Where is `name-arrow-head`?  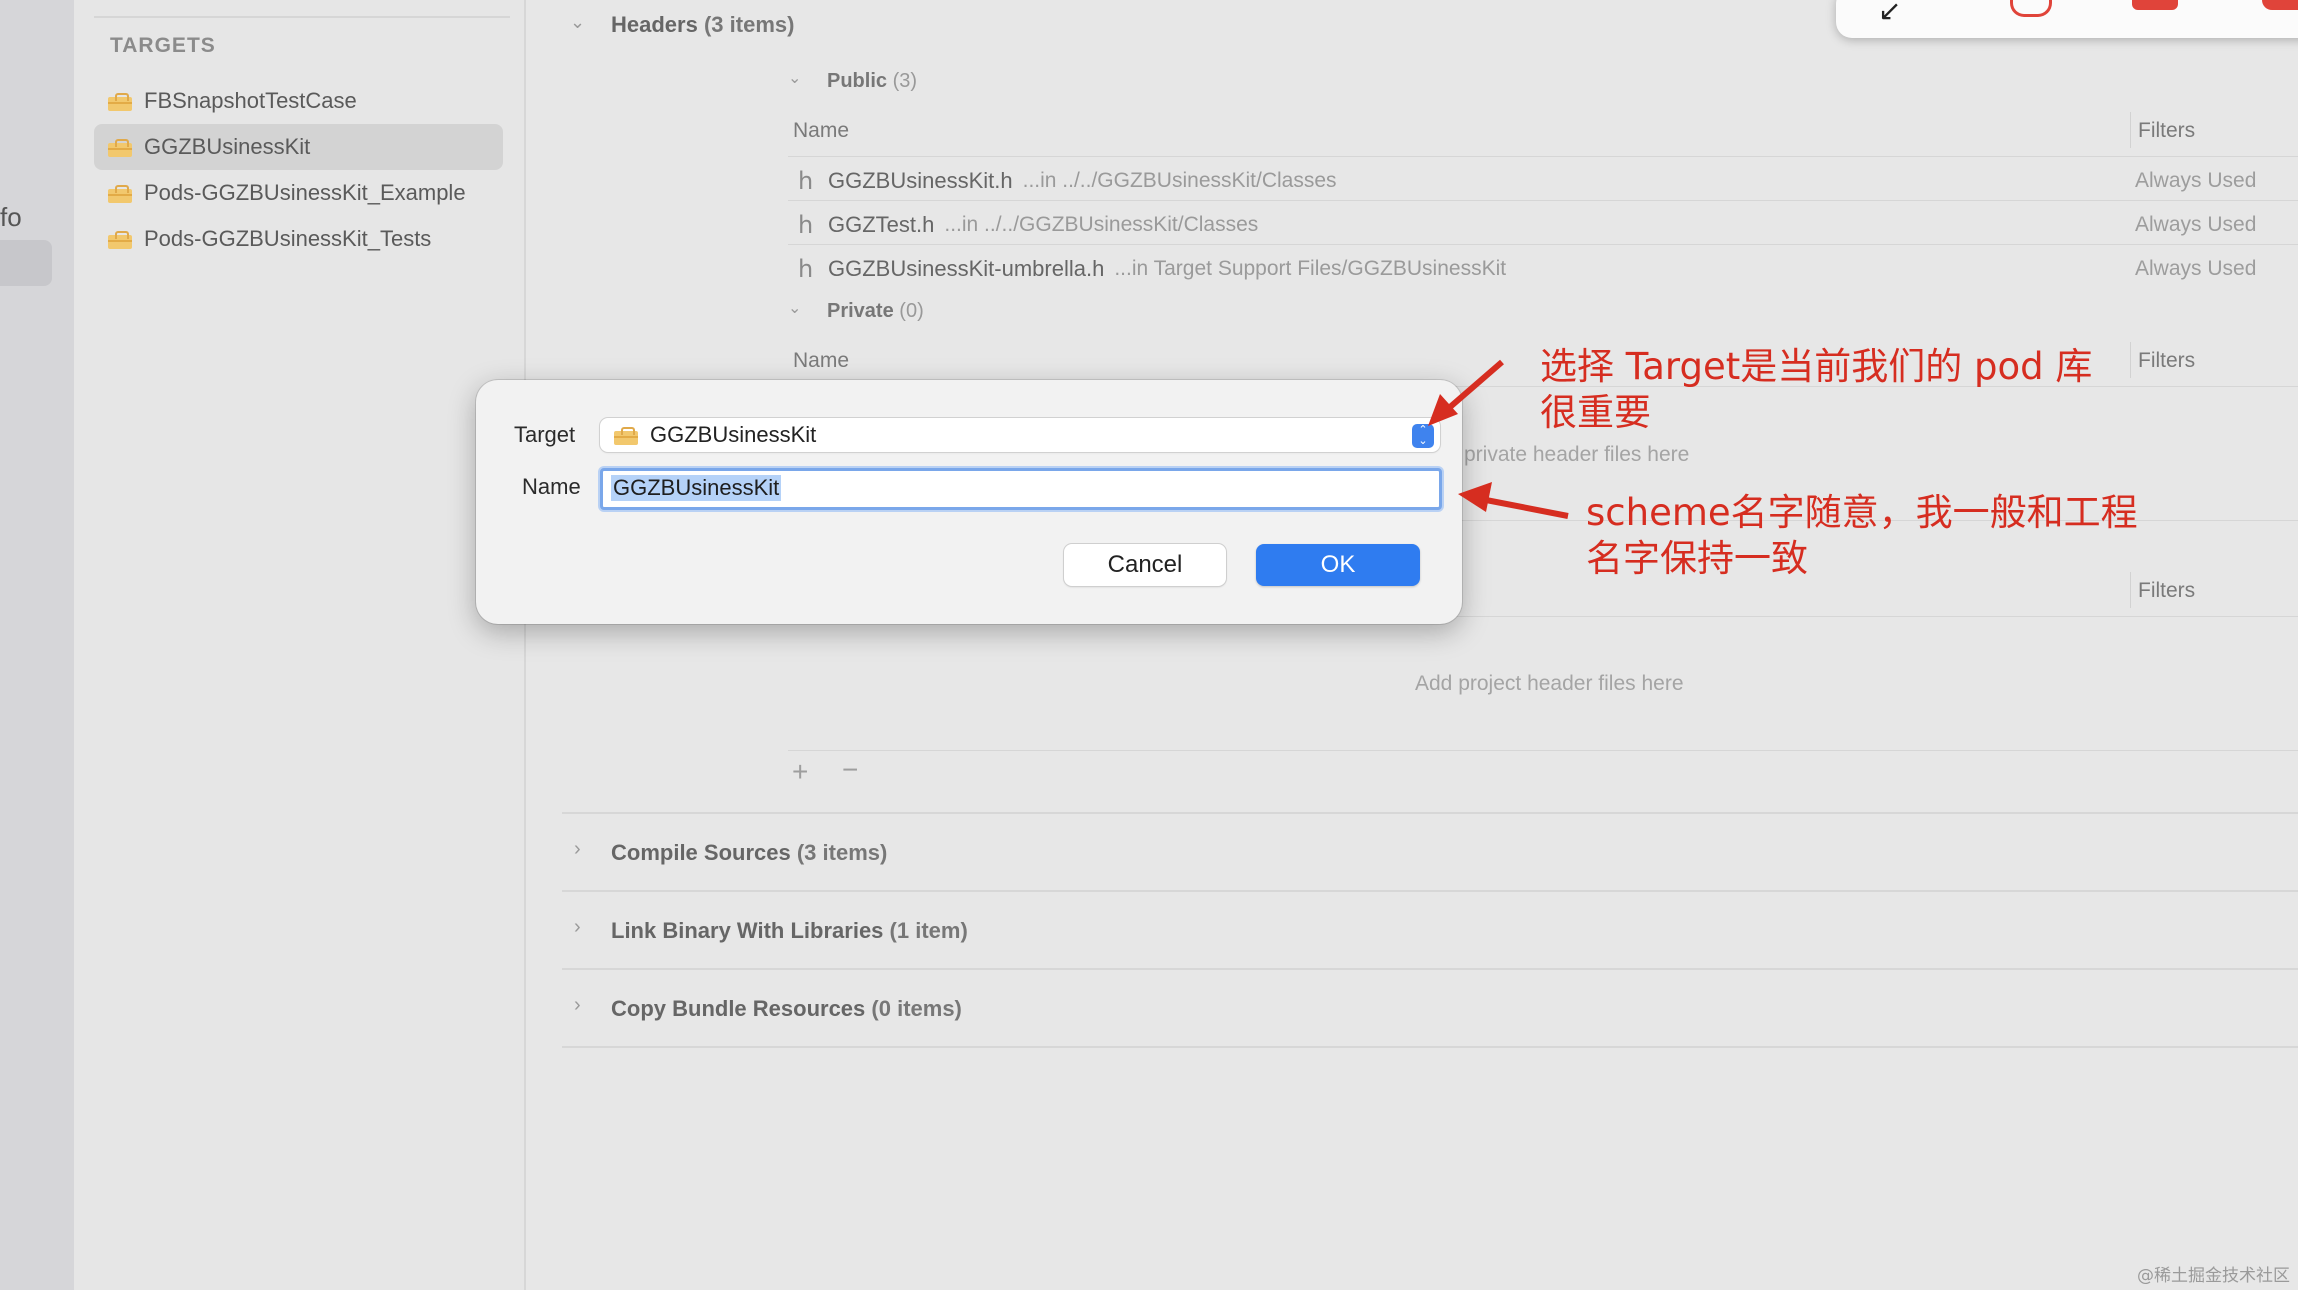 name-arrow-head is located at coordinates (1475, 497).